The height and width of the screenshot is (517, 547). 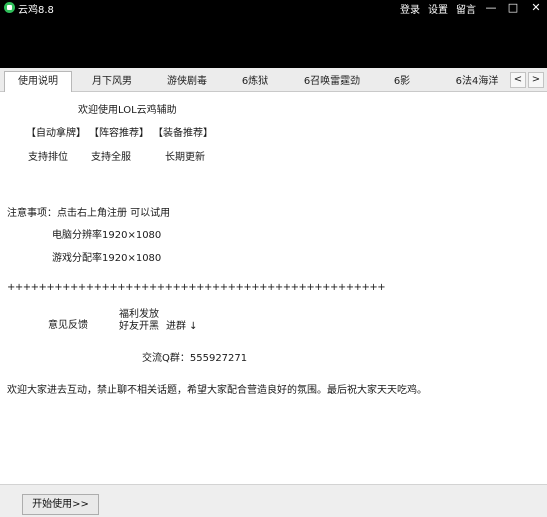 I want to click on welcome-text: 欢迎使用LOL云鸡辅助, so click(x=127, y=110).